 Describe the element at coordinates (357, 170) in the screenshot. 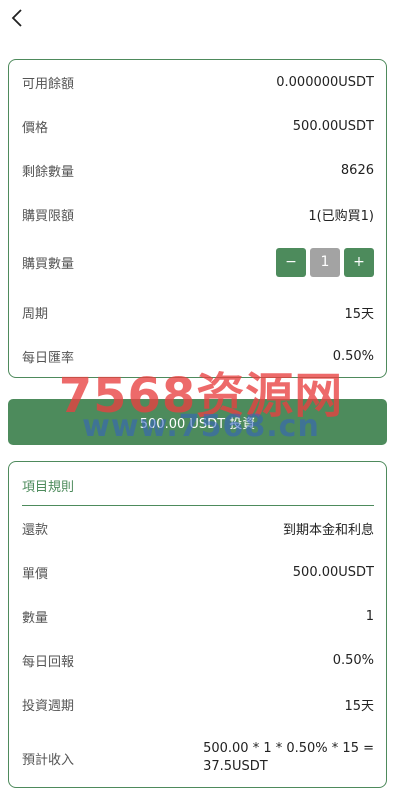

I see `remaining-value: 8626` at that location.